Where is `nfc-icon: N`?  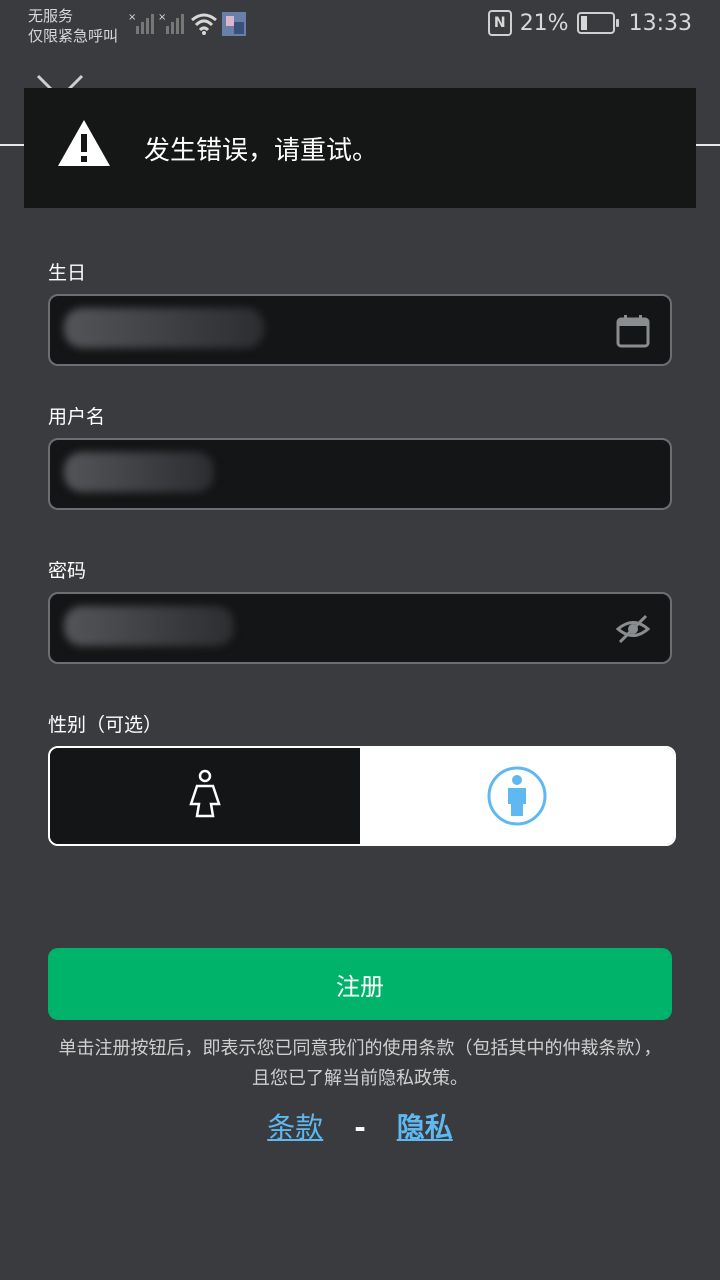 nfc-icon: N is located at coordinates (499, 23).